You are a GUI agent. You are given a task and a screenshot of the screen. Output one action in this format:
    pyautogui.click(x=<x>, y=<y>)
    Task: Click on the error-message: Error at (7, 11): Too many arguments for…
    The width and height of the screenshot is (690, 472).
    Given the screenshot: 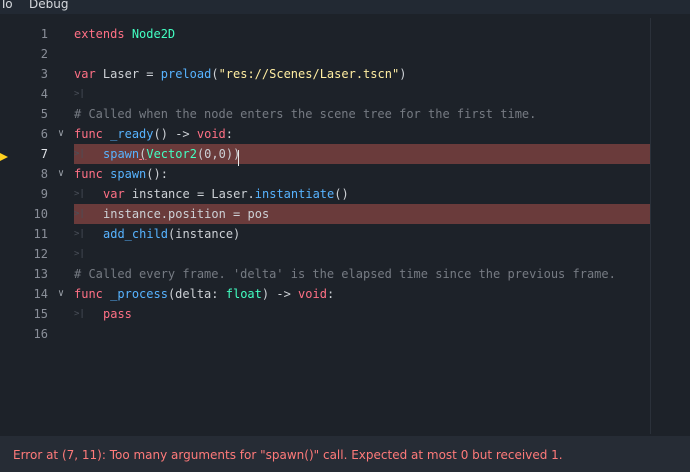 What is the action you would take?
    pyautogui.click(x=288, y=455)
    